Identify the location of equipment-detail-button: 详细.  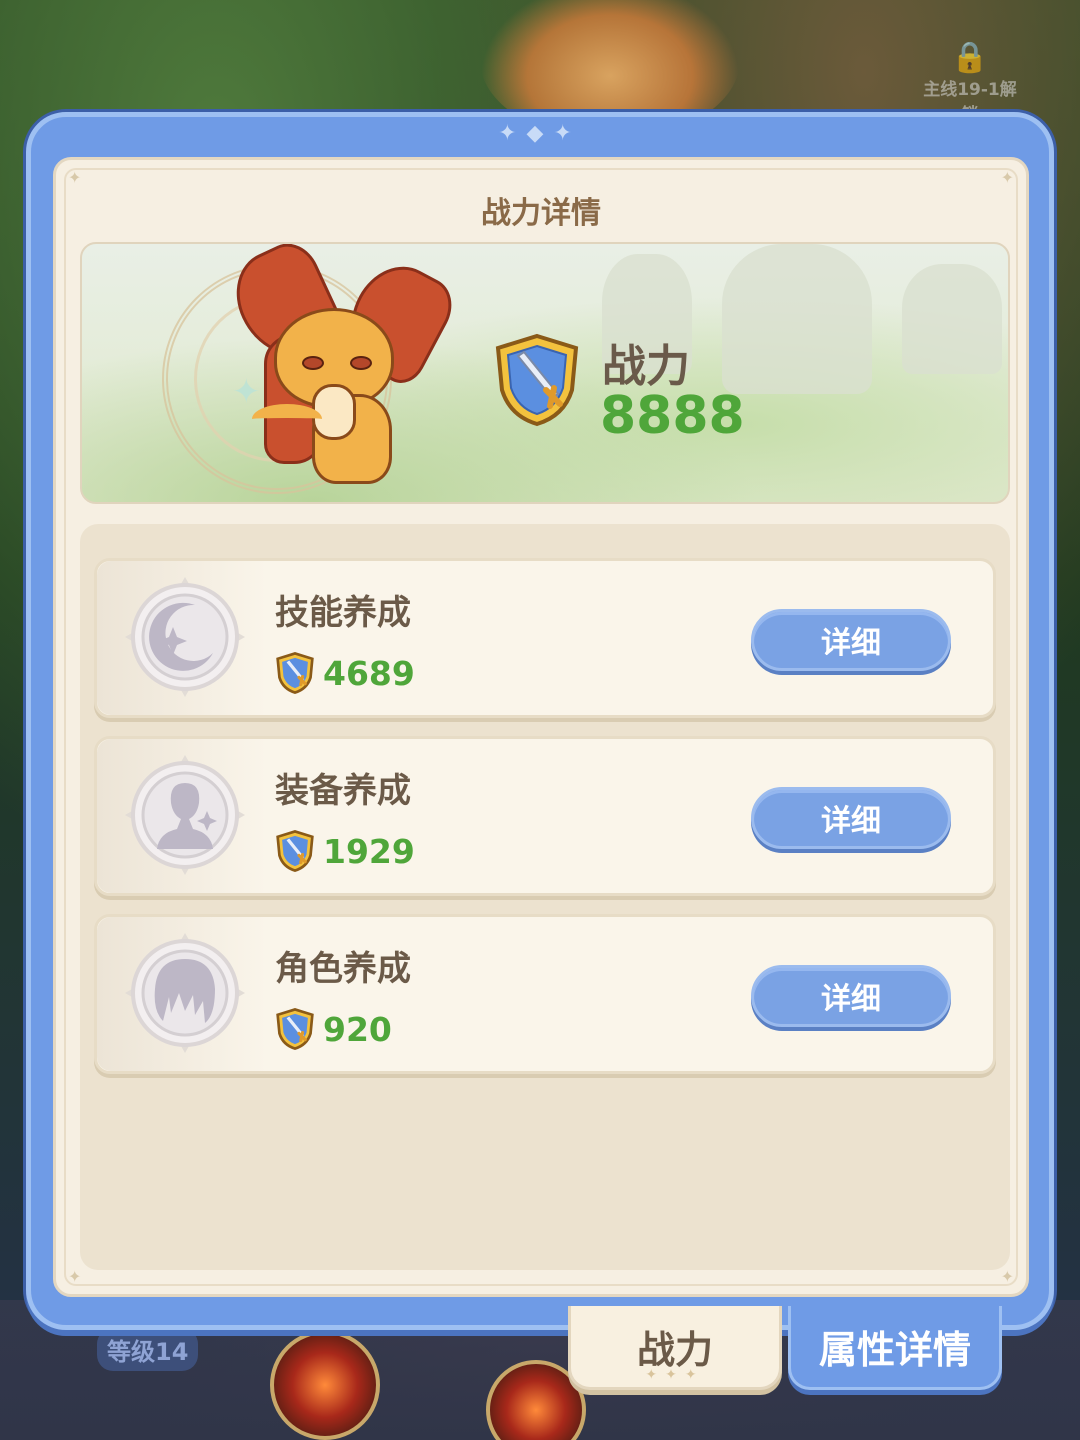
(851, 818).